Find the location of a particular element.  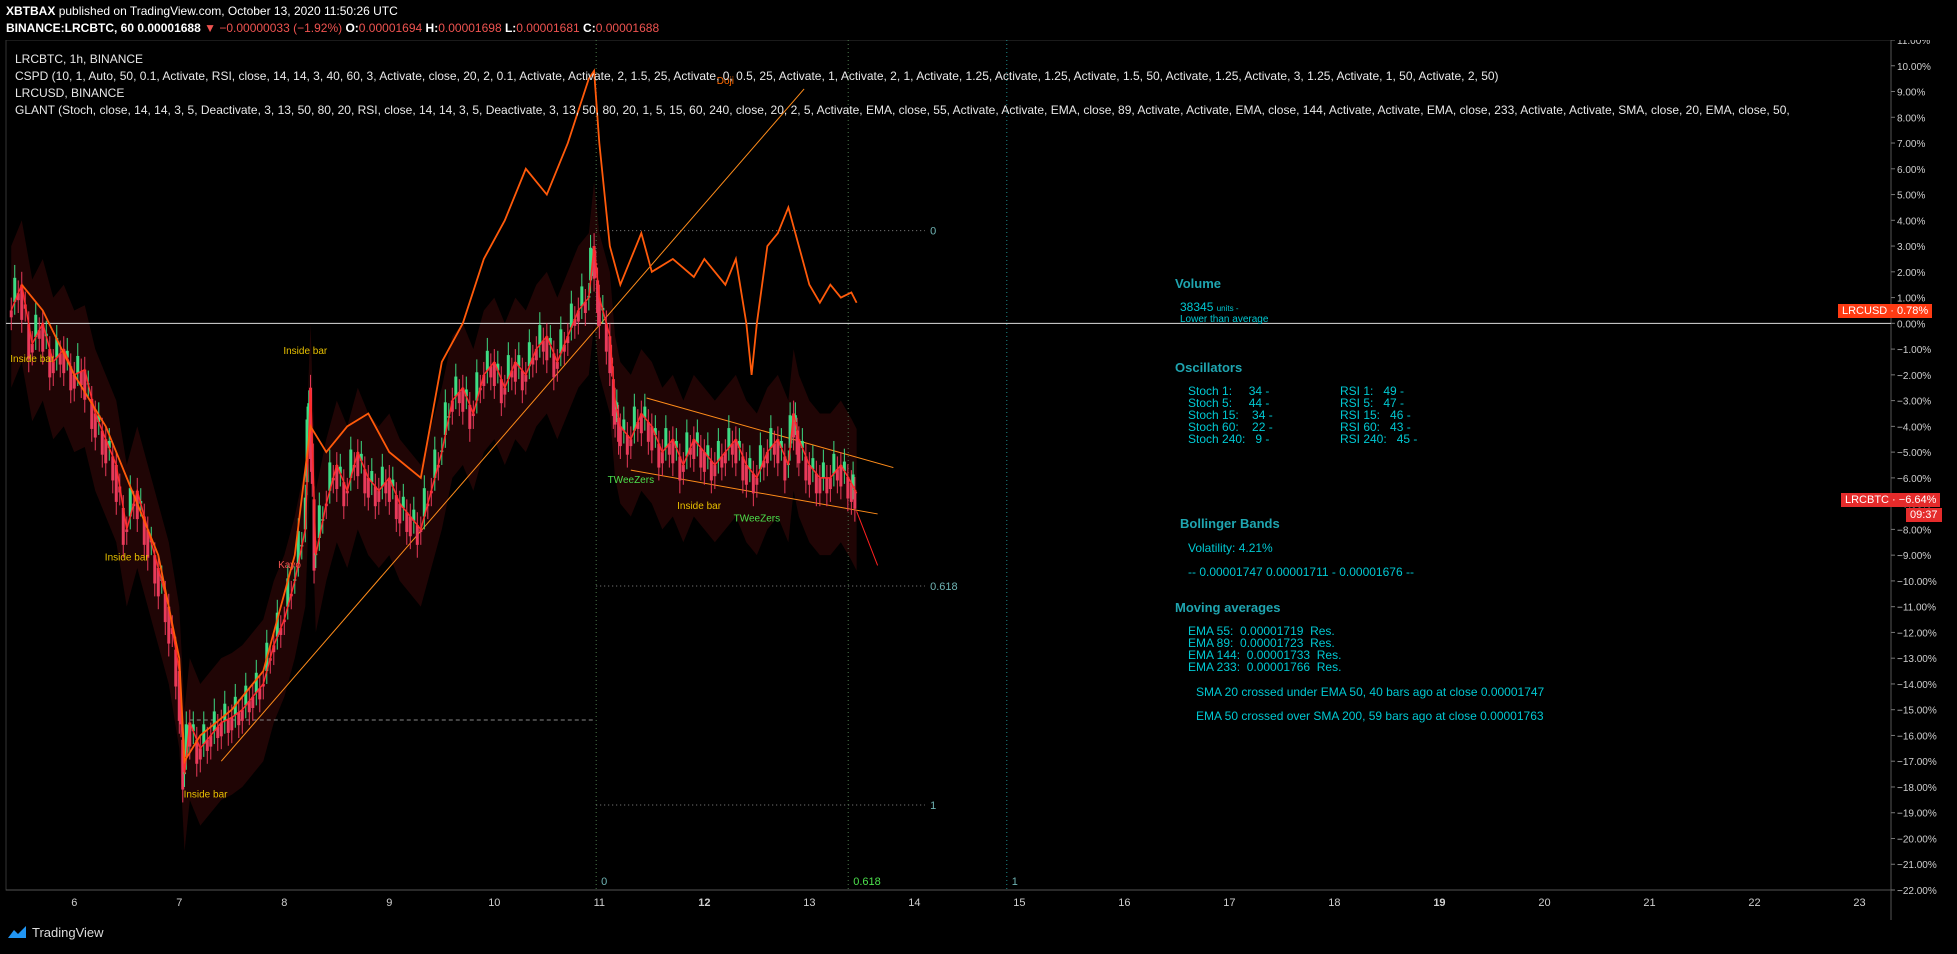

volume-unit: units - is located at coordinates (1227, 308).